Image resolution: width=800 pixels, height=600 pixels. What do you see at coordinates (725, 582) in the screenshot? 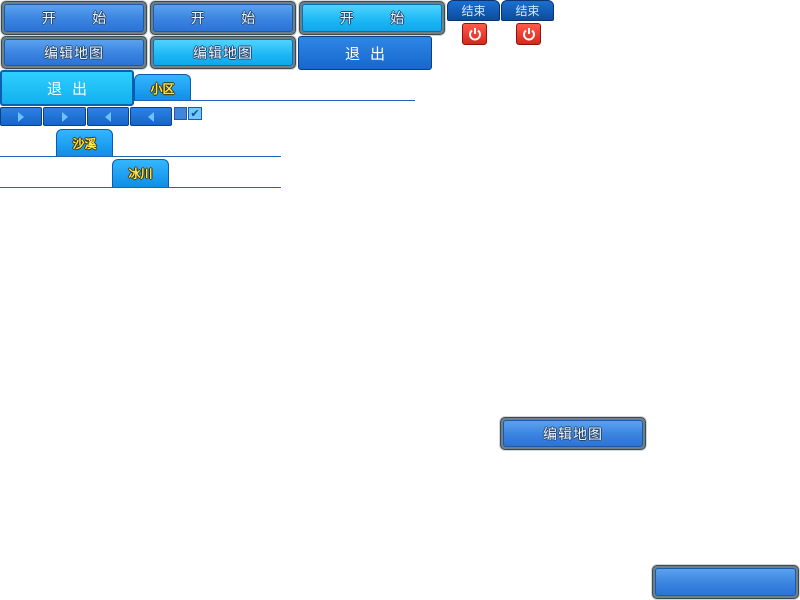
I see `blank-button` at bounding box center [725, 582].